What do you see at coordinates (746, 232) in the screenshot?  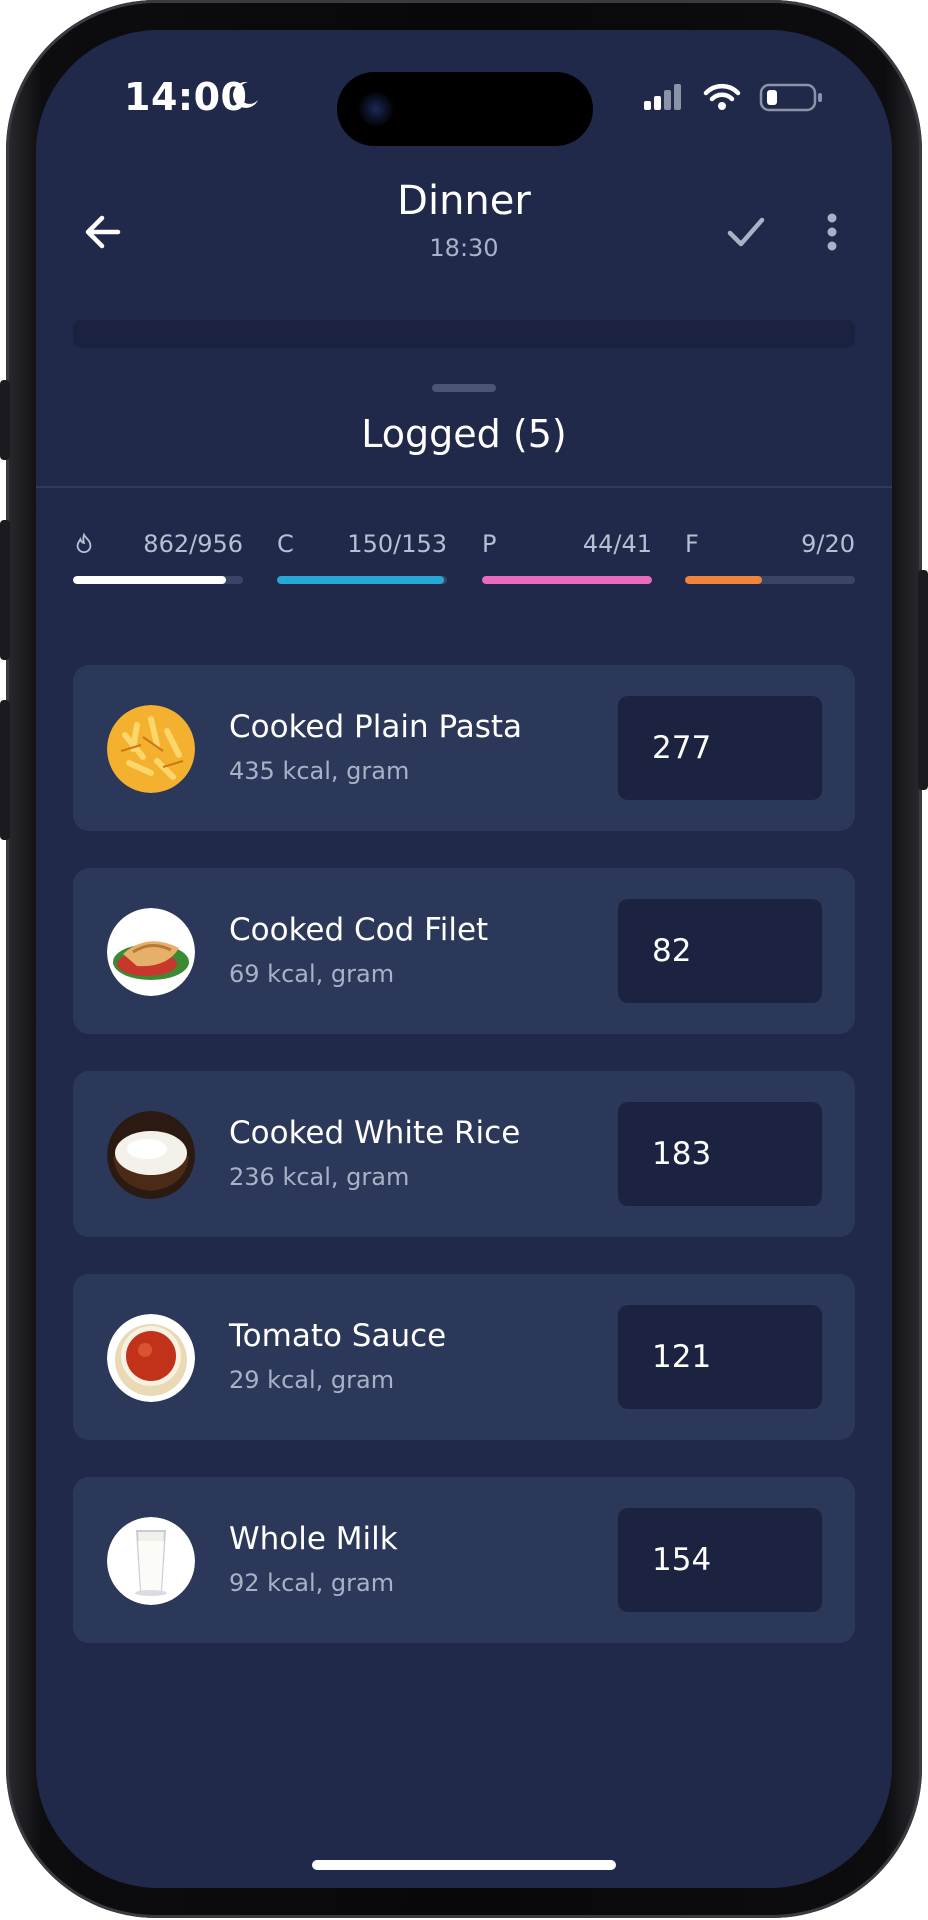 I see `check-icon` at bounding box center [746, 232].